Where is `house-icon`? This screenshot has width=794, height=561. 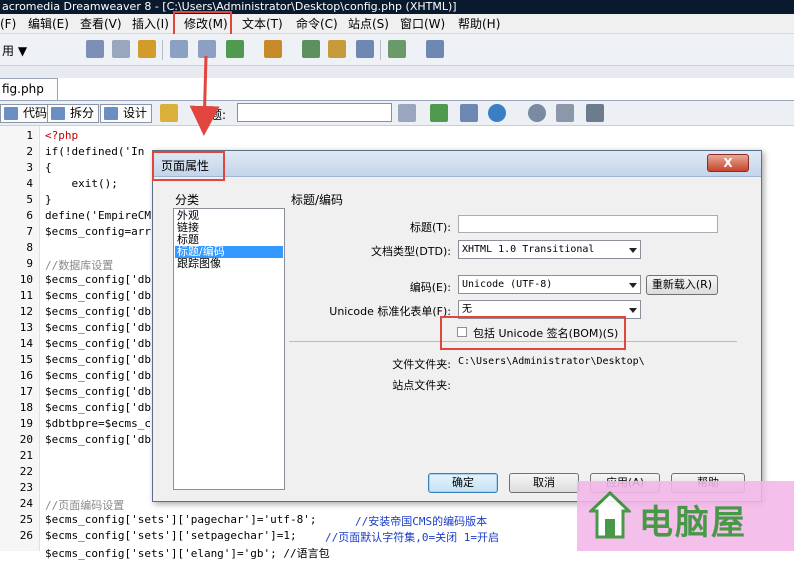 house-icon is located at coordinates (610, 515).